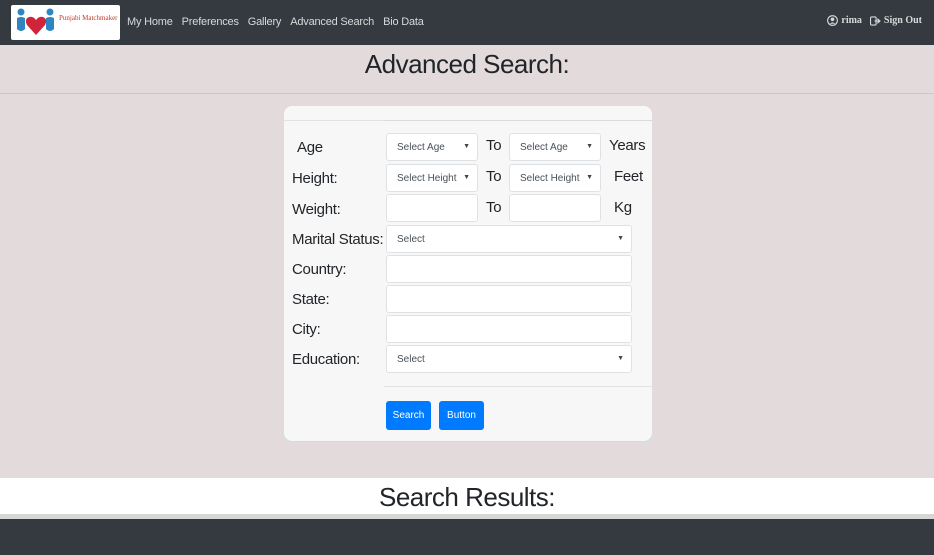  What do you see at coordinates (851, 20) in the screenshot?
I see `user-name: rima` at bounding box center [851, 20].